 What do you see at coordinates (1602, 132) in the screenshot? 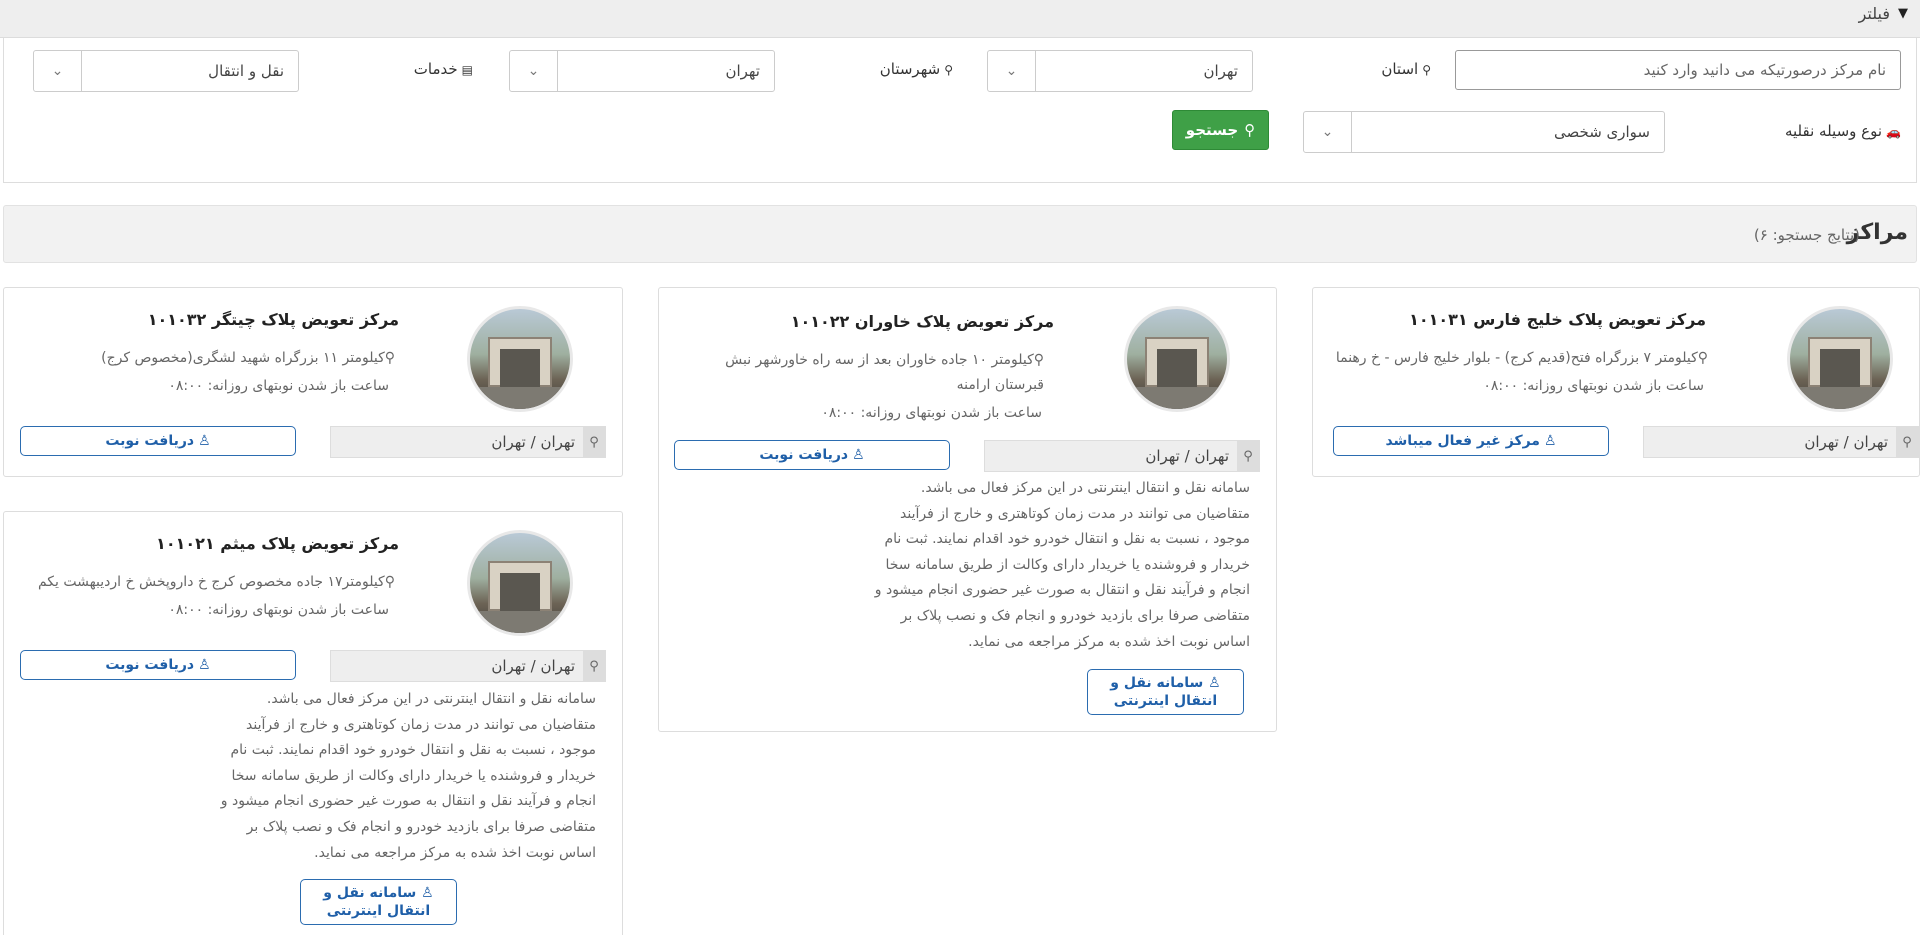
I see `vehicle-select-value: سواری شخصی` at bounding box center [1602, 132].